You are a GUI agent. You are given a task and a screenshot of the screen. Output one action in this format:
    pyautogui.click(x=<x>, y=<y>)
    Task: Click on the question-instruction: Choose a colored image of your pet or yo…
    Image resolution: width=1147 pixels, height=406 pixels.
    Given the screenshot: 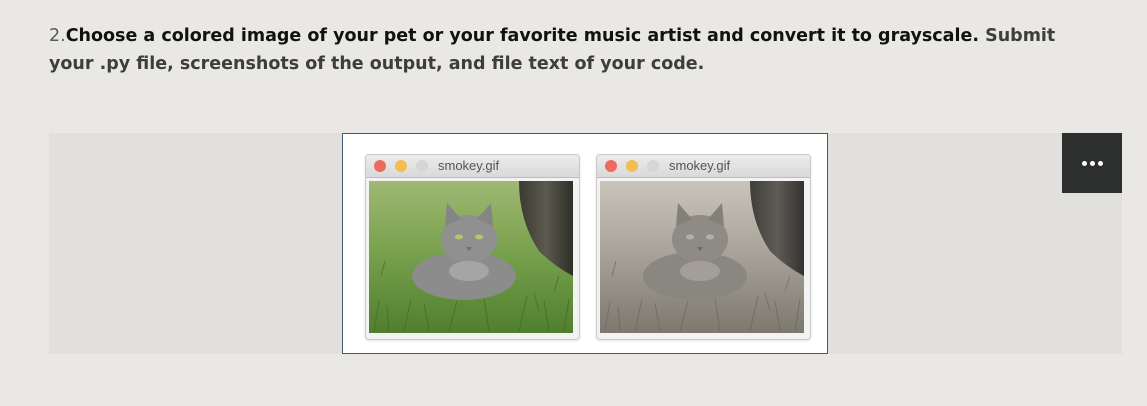 What is the action you would take?
    pyautogui.click(x=522, y=36)
    